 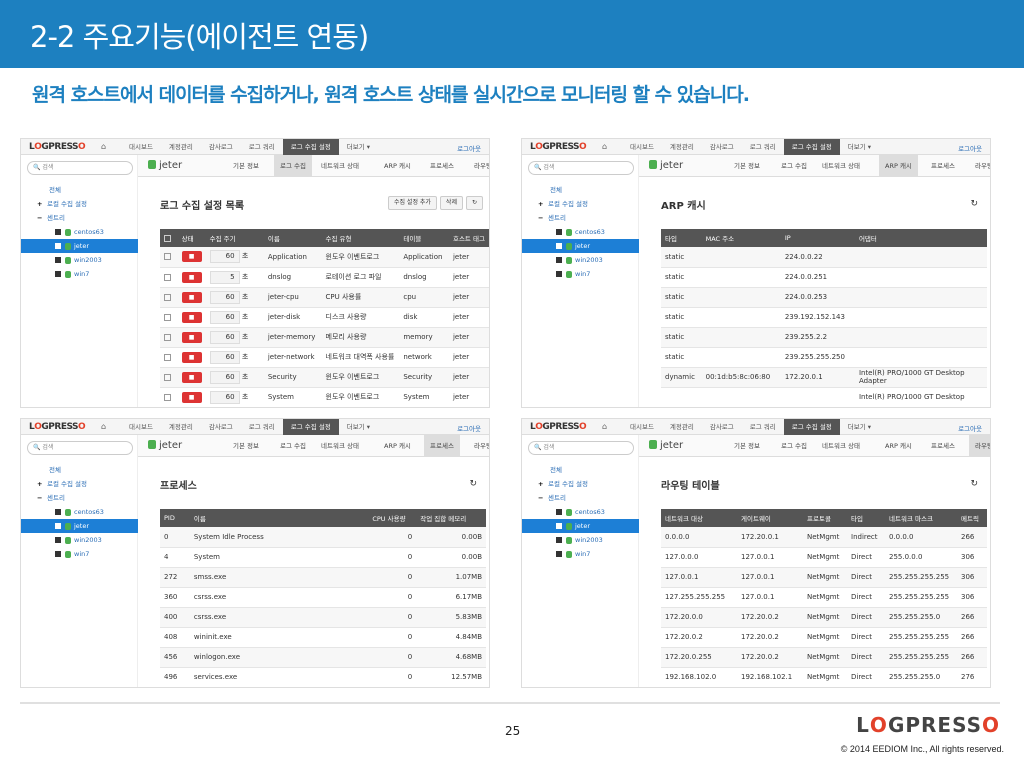 What do you see at coordinates (323, 657) in the screenshot?
I see `table-row: 456 winlogon.exe 0 4.68MB` at bounding box center [323, 657].